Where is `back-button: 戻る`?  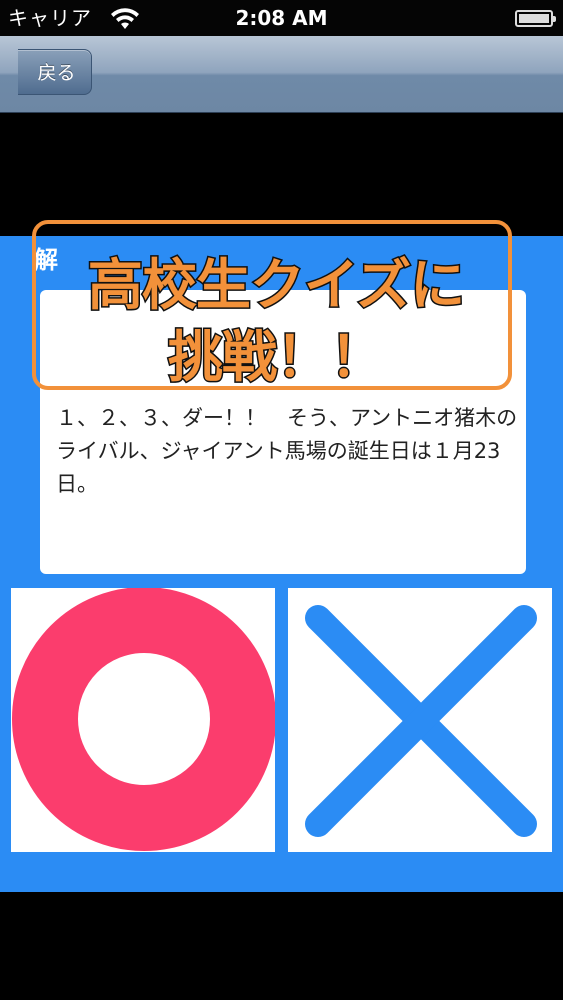 back-button: 戻る is located at coordinates (46, 72).